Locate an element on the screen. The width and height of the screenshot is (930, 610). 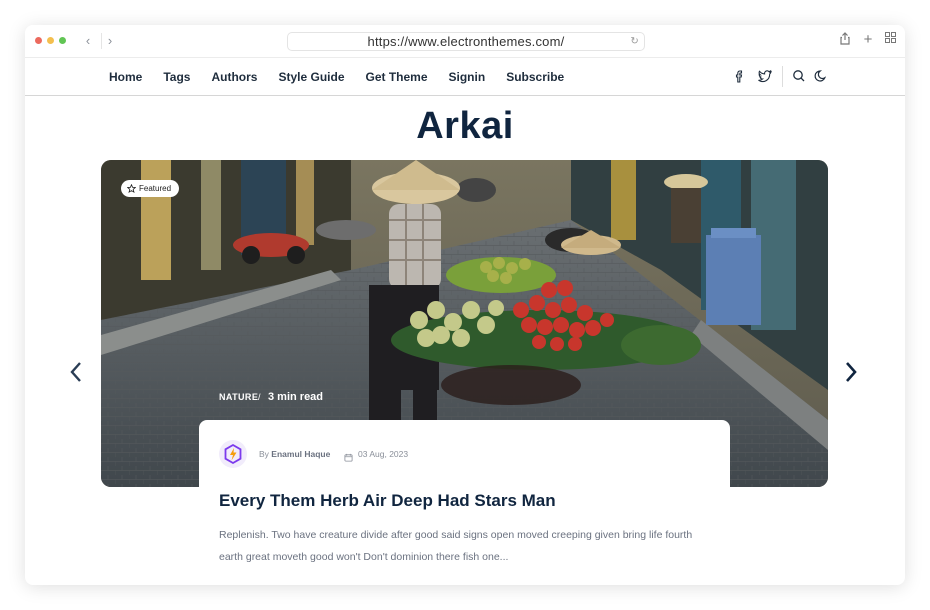
dark-mode-icon is located at coordinates (821, 76).